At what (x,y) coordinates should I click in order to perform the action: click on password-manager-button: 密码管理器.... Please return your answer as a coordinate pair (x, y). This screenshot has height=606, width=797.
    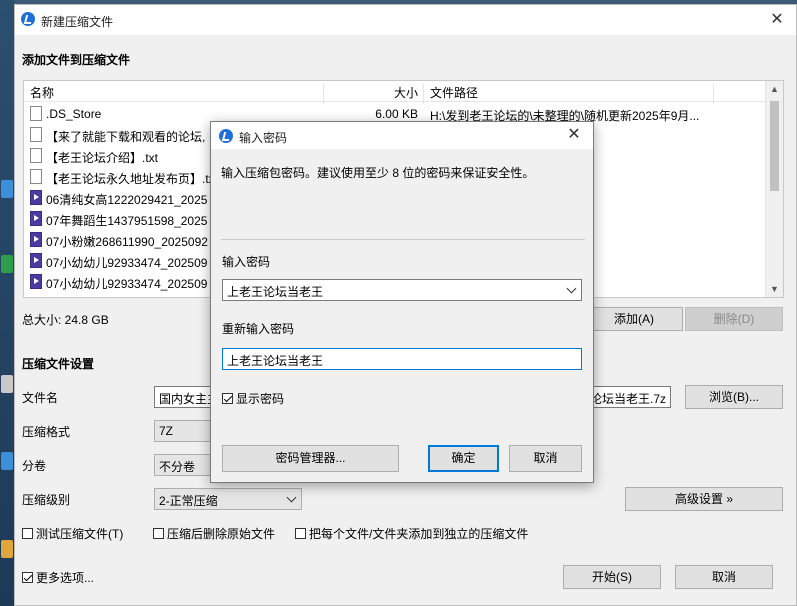
    Looking at the image, I should click on (310, 458).